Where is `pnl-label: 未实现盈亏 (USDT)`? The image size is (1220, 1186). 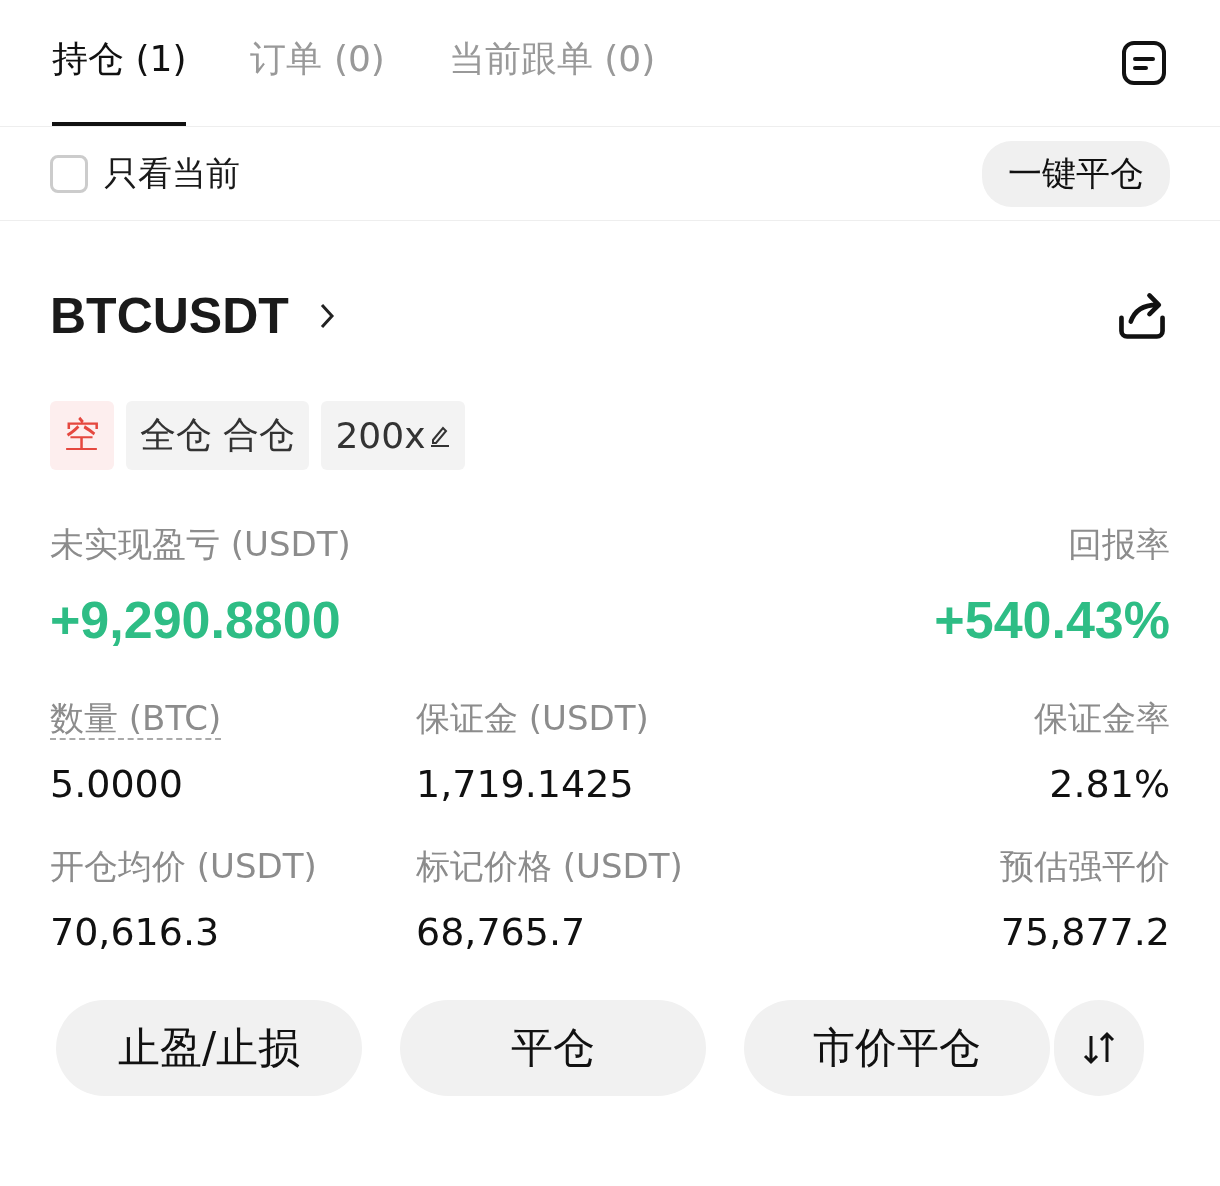 pnl-label: 未实现盈亏 (USDT) is located at coordinates (200, 544).